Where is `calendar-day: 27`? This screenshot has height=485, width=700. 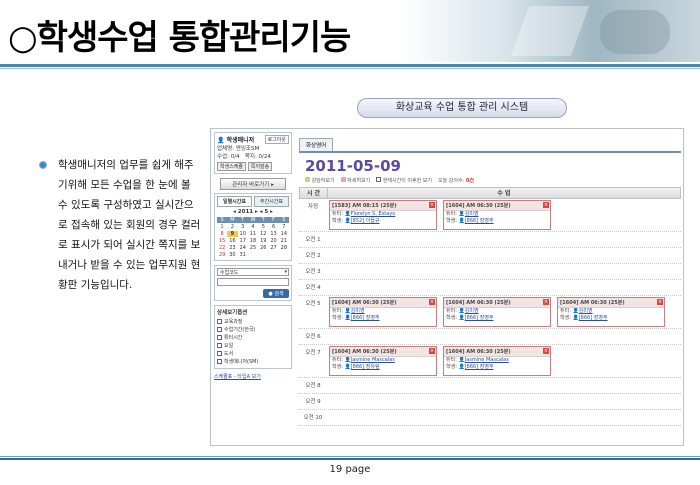
calendar-day: 27 is located at coordinates (273, 248).